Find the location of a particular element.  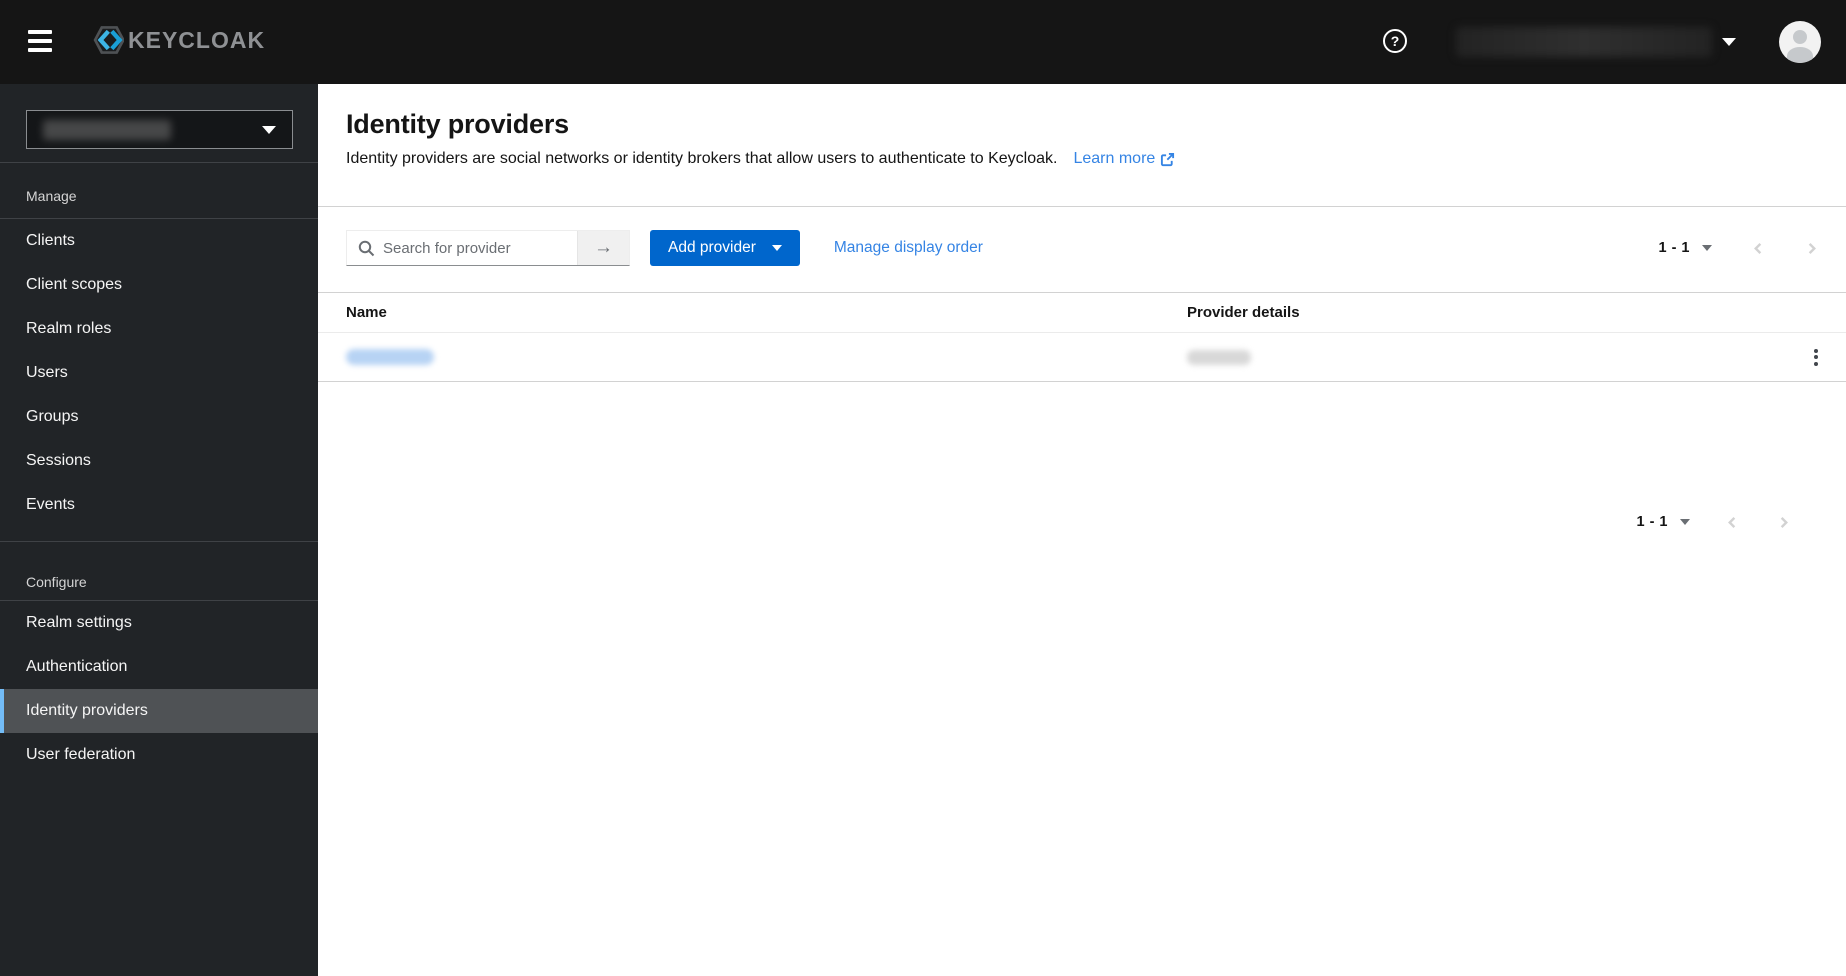

learn-more-link: Learn more is located at coordinates (1124, 159).